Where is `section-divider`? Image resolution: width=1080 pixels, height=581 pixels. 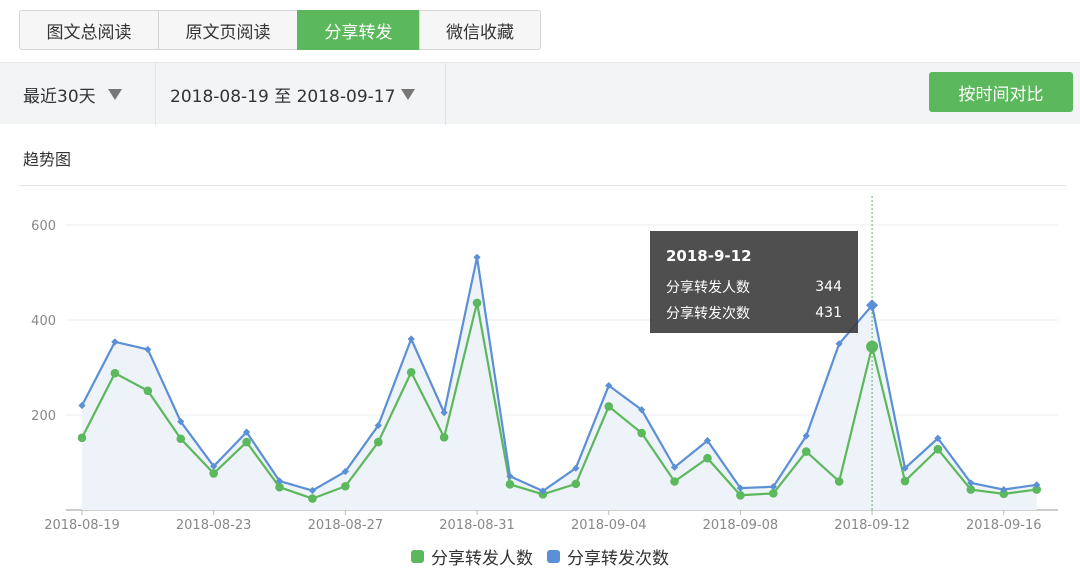 section-divider is located at coordinates (542, 185).